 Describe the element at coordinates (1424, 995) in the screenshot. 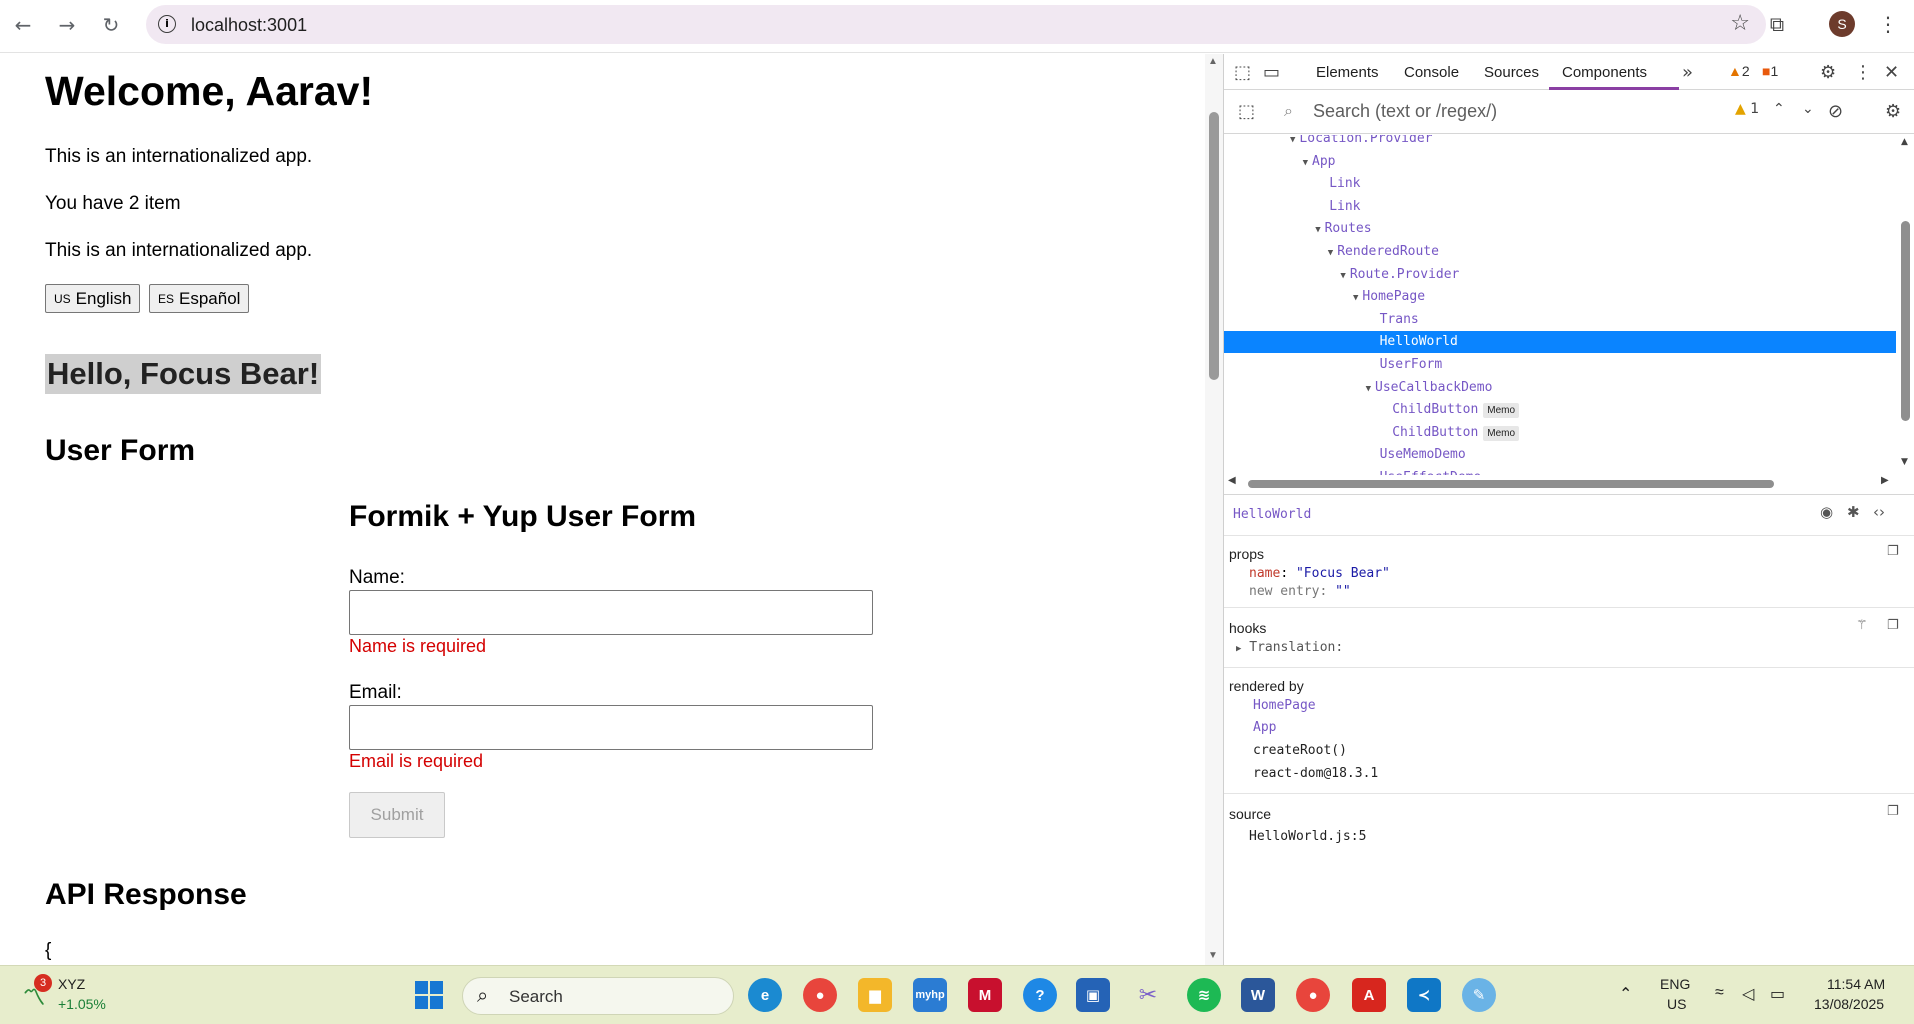

I see `vscode-icon: ≺` at that location.